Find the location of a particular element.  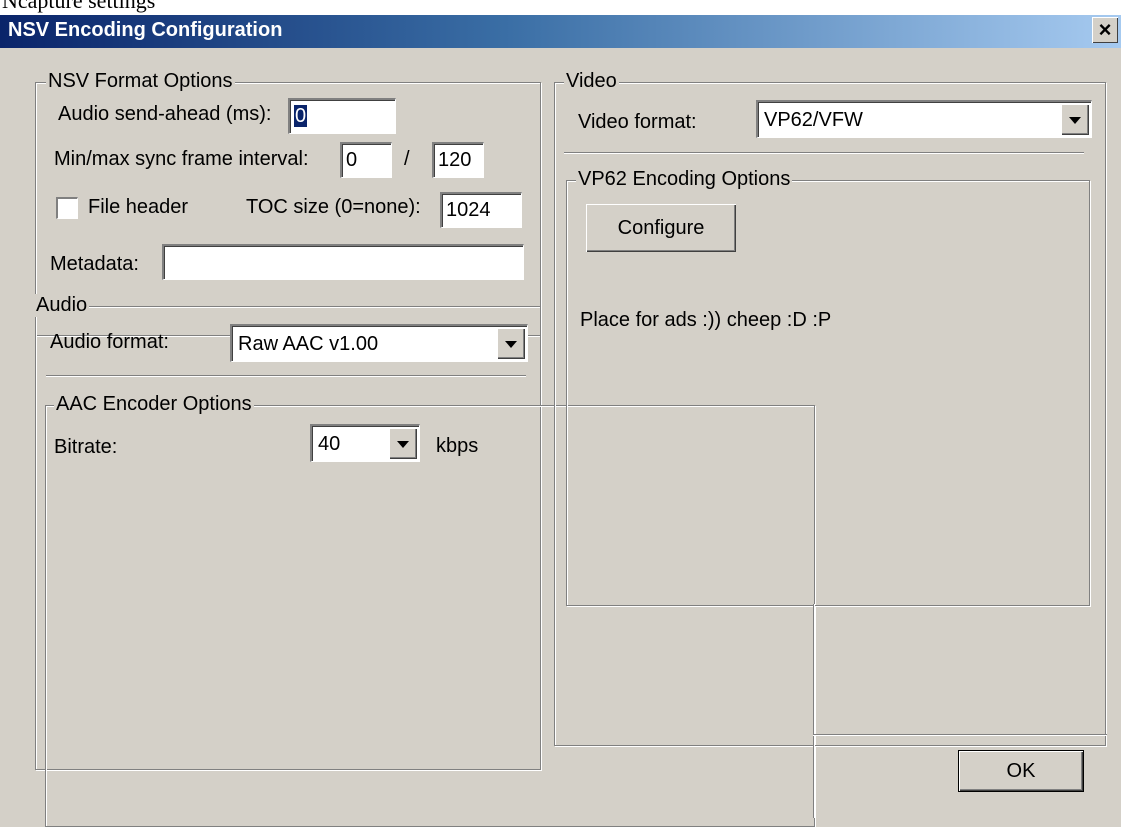

file-header-checkbox is located at coordinates (67, 208).